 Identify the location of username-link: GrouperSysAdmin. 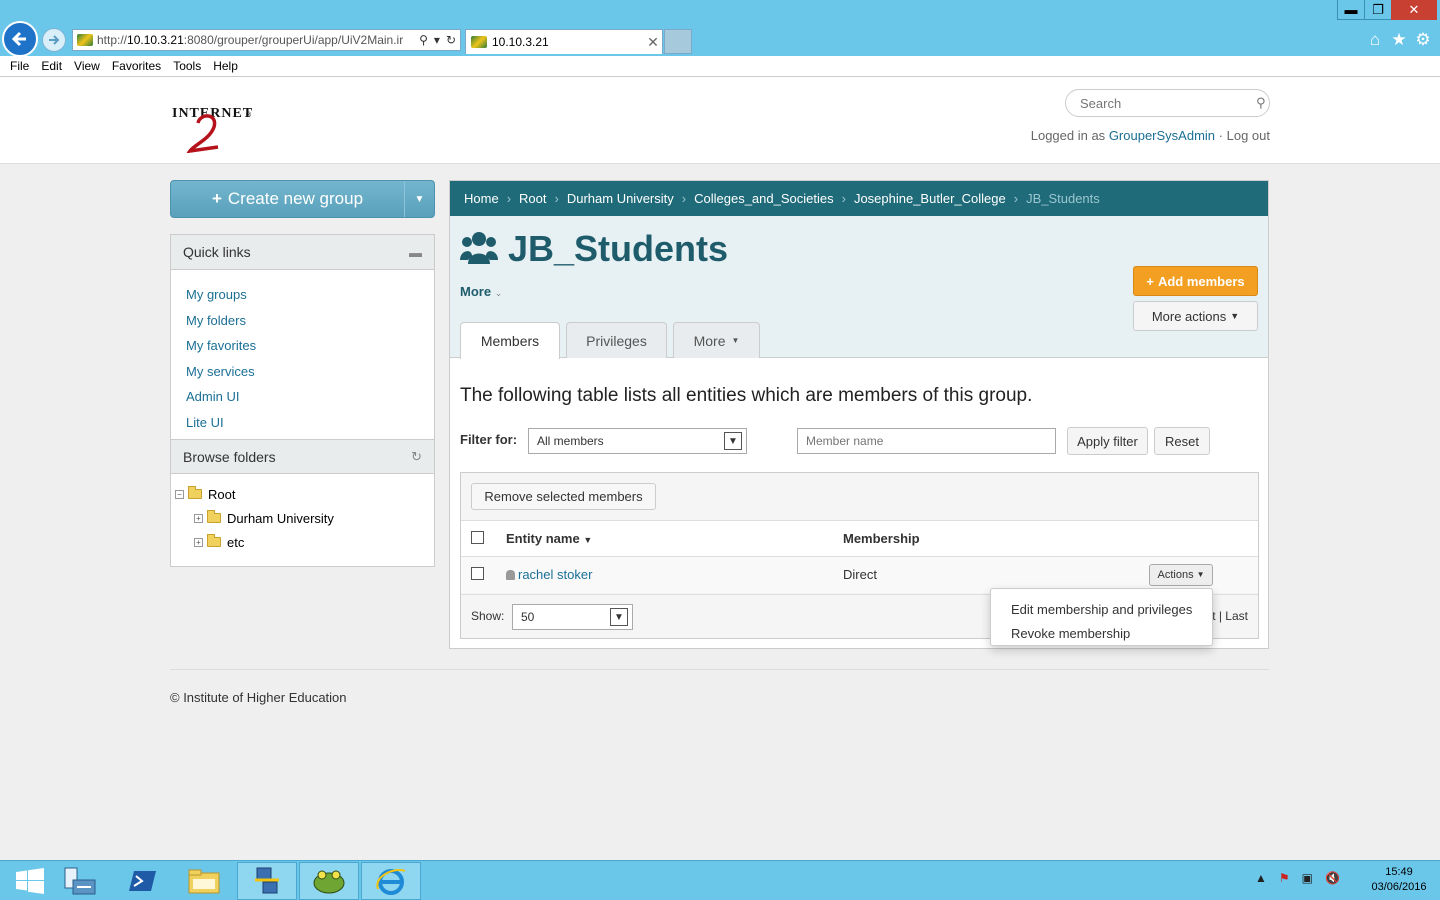
(1162, 135).